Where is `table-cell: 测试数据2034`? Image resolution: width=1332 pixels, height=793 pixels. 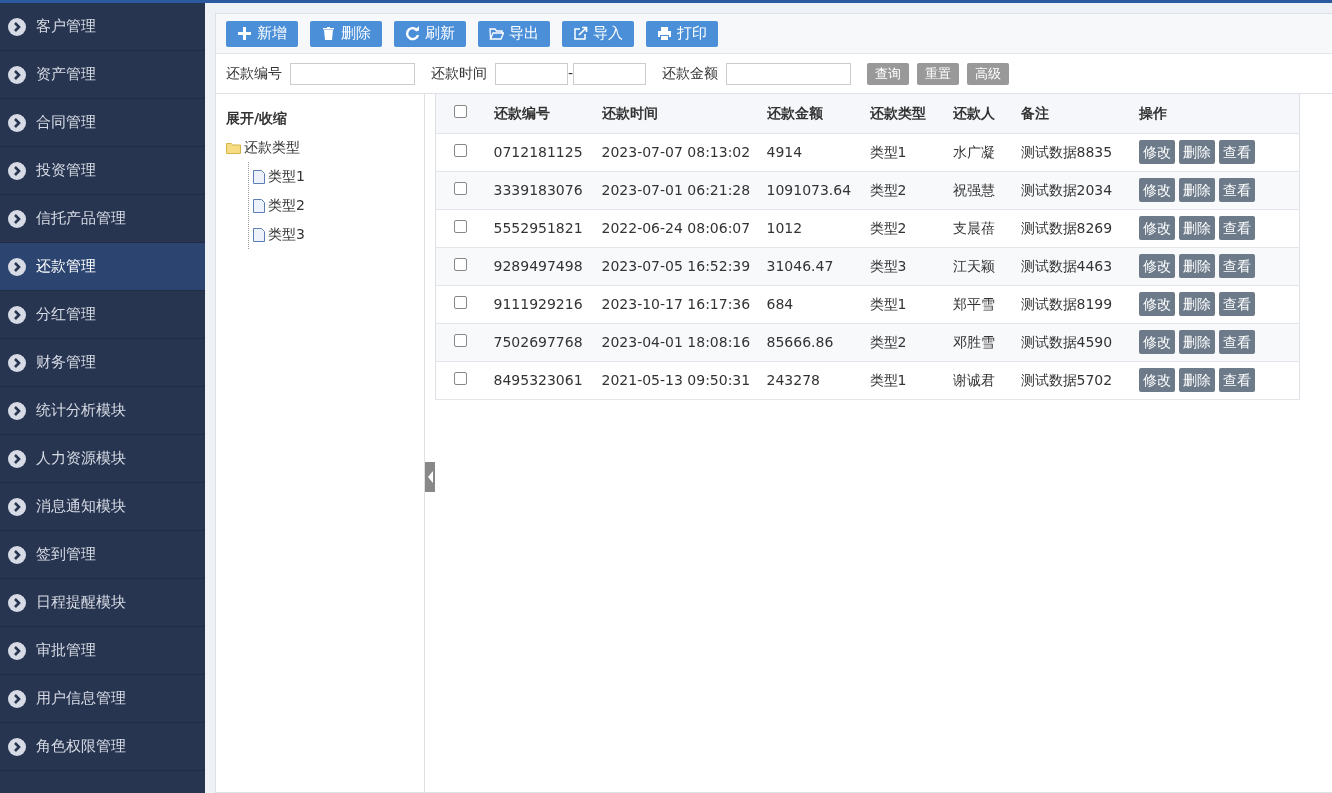
table-cell: 测试数据2034 is located at coordinates (1066, 189).